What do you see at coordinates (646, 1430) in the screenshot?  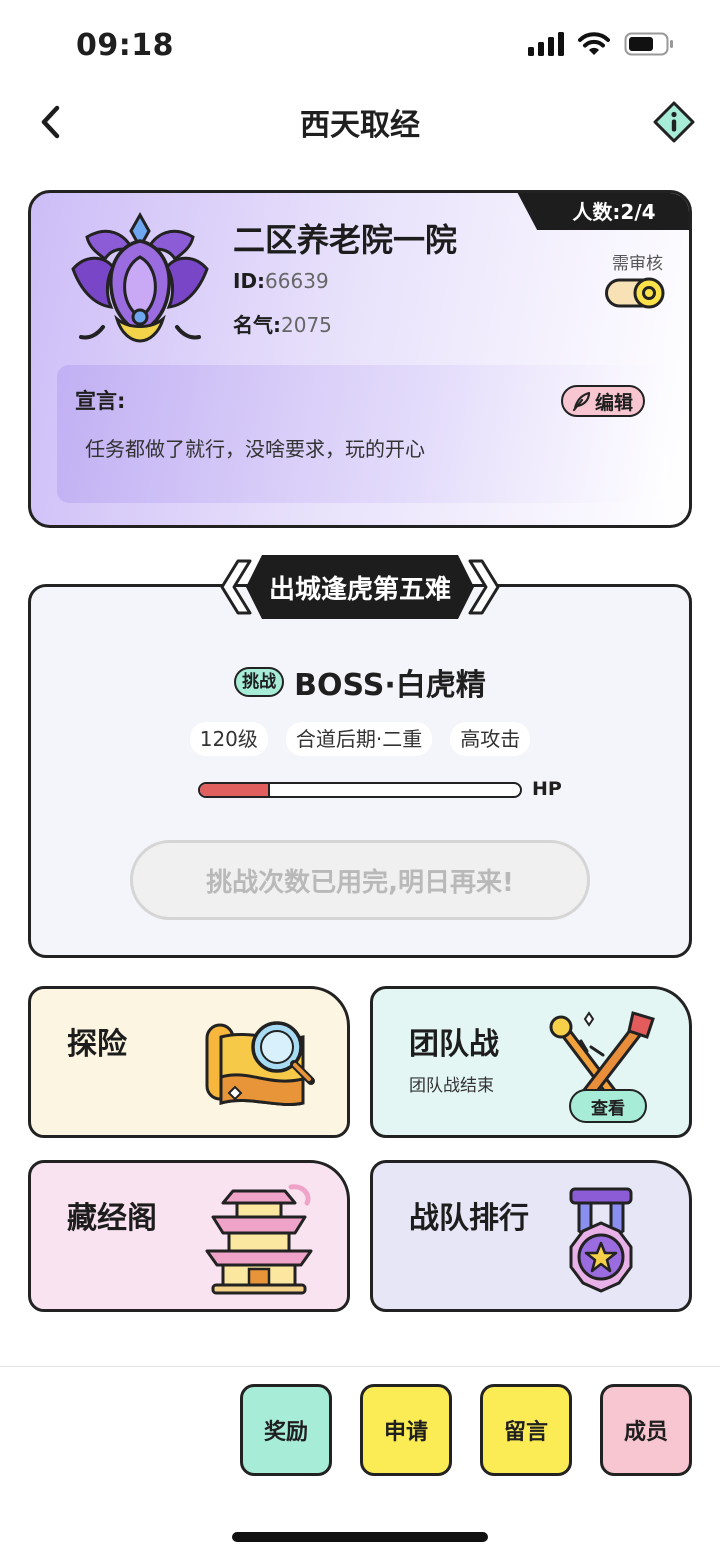 I see `members-button: 成员` at bounding box center [646, 1430].